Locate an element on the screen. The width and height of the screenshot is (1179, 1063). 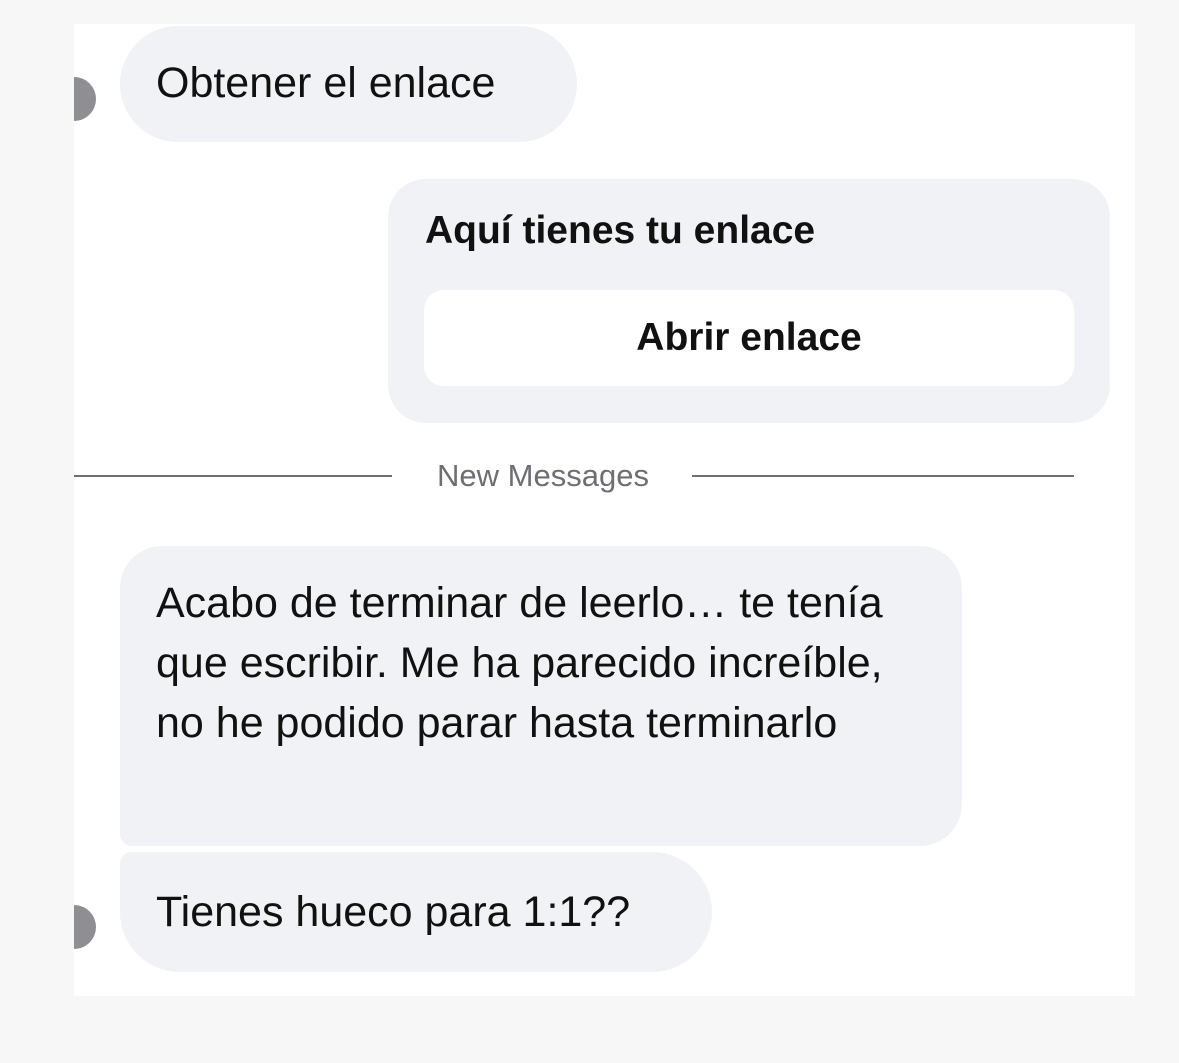
open-link-button-label: Abrir enlace is located at coordinates (749, 337).